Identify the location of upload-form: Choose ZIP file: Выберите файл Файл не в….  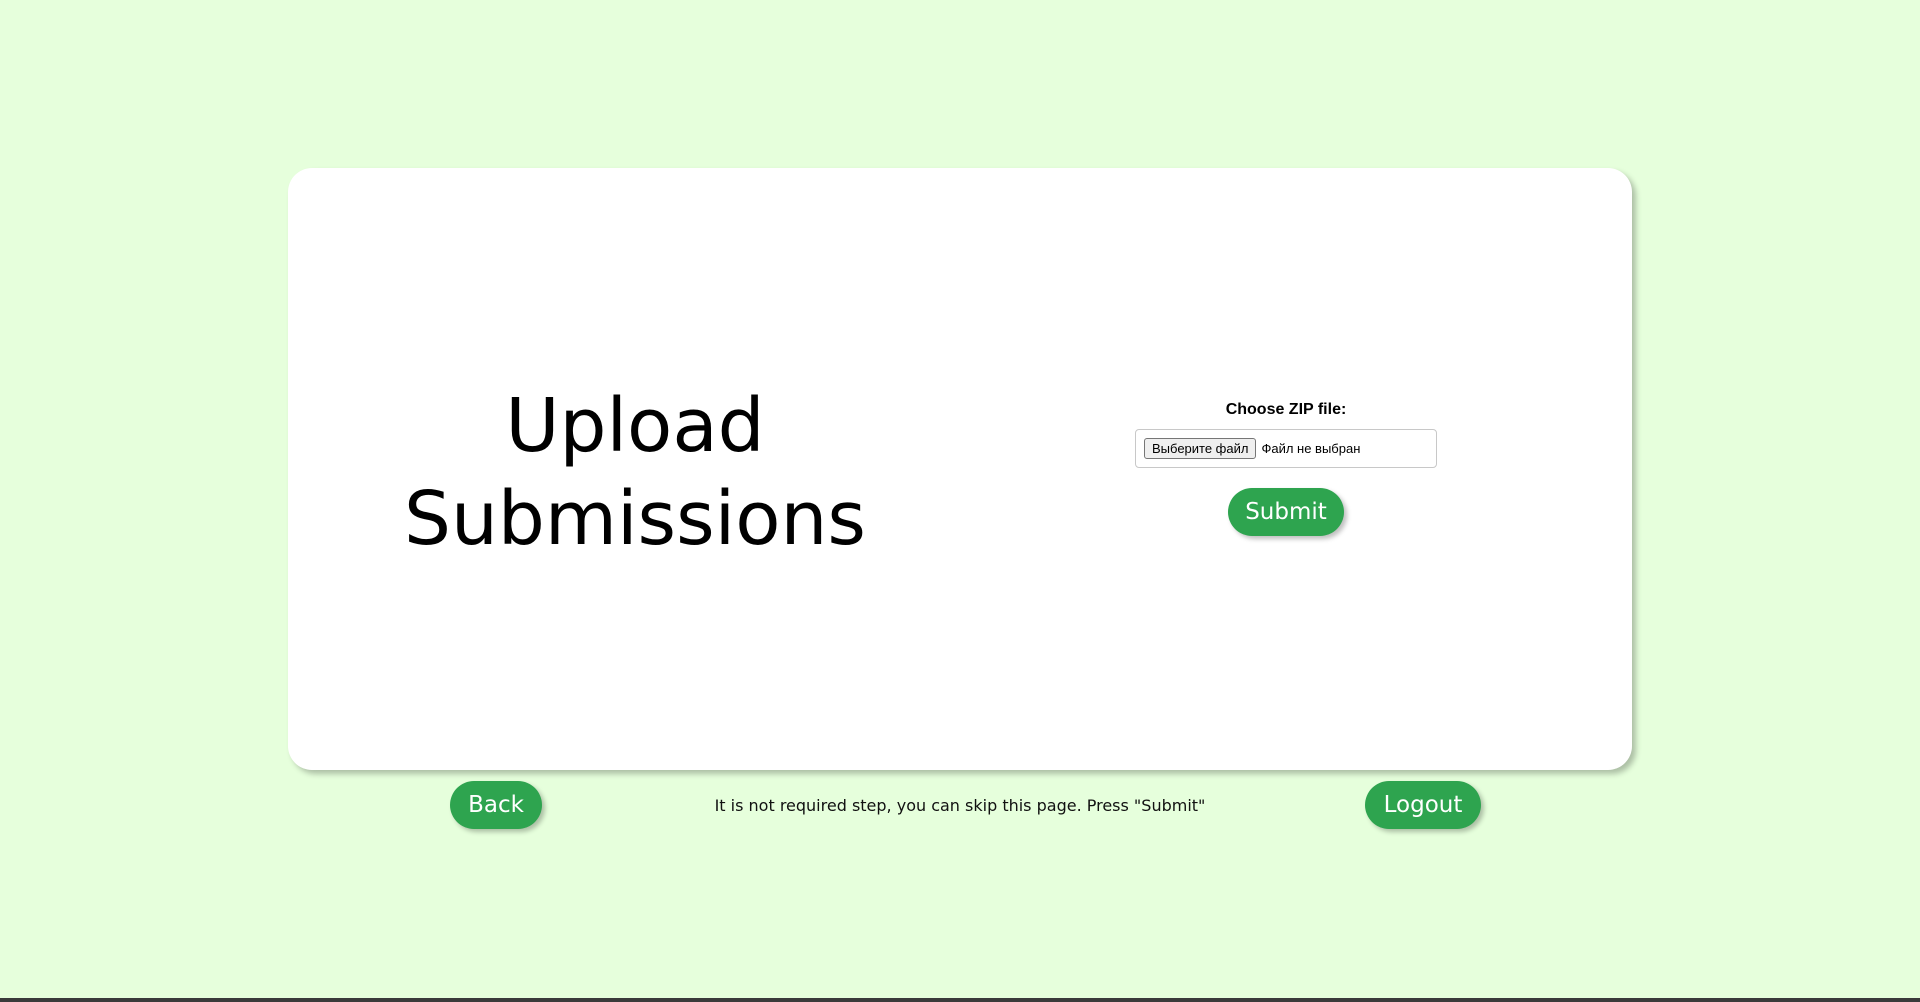
(1286, 467).